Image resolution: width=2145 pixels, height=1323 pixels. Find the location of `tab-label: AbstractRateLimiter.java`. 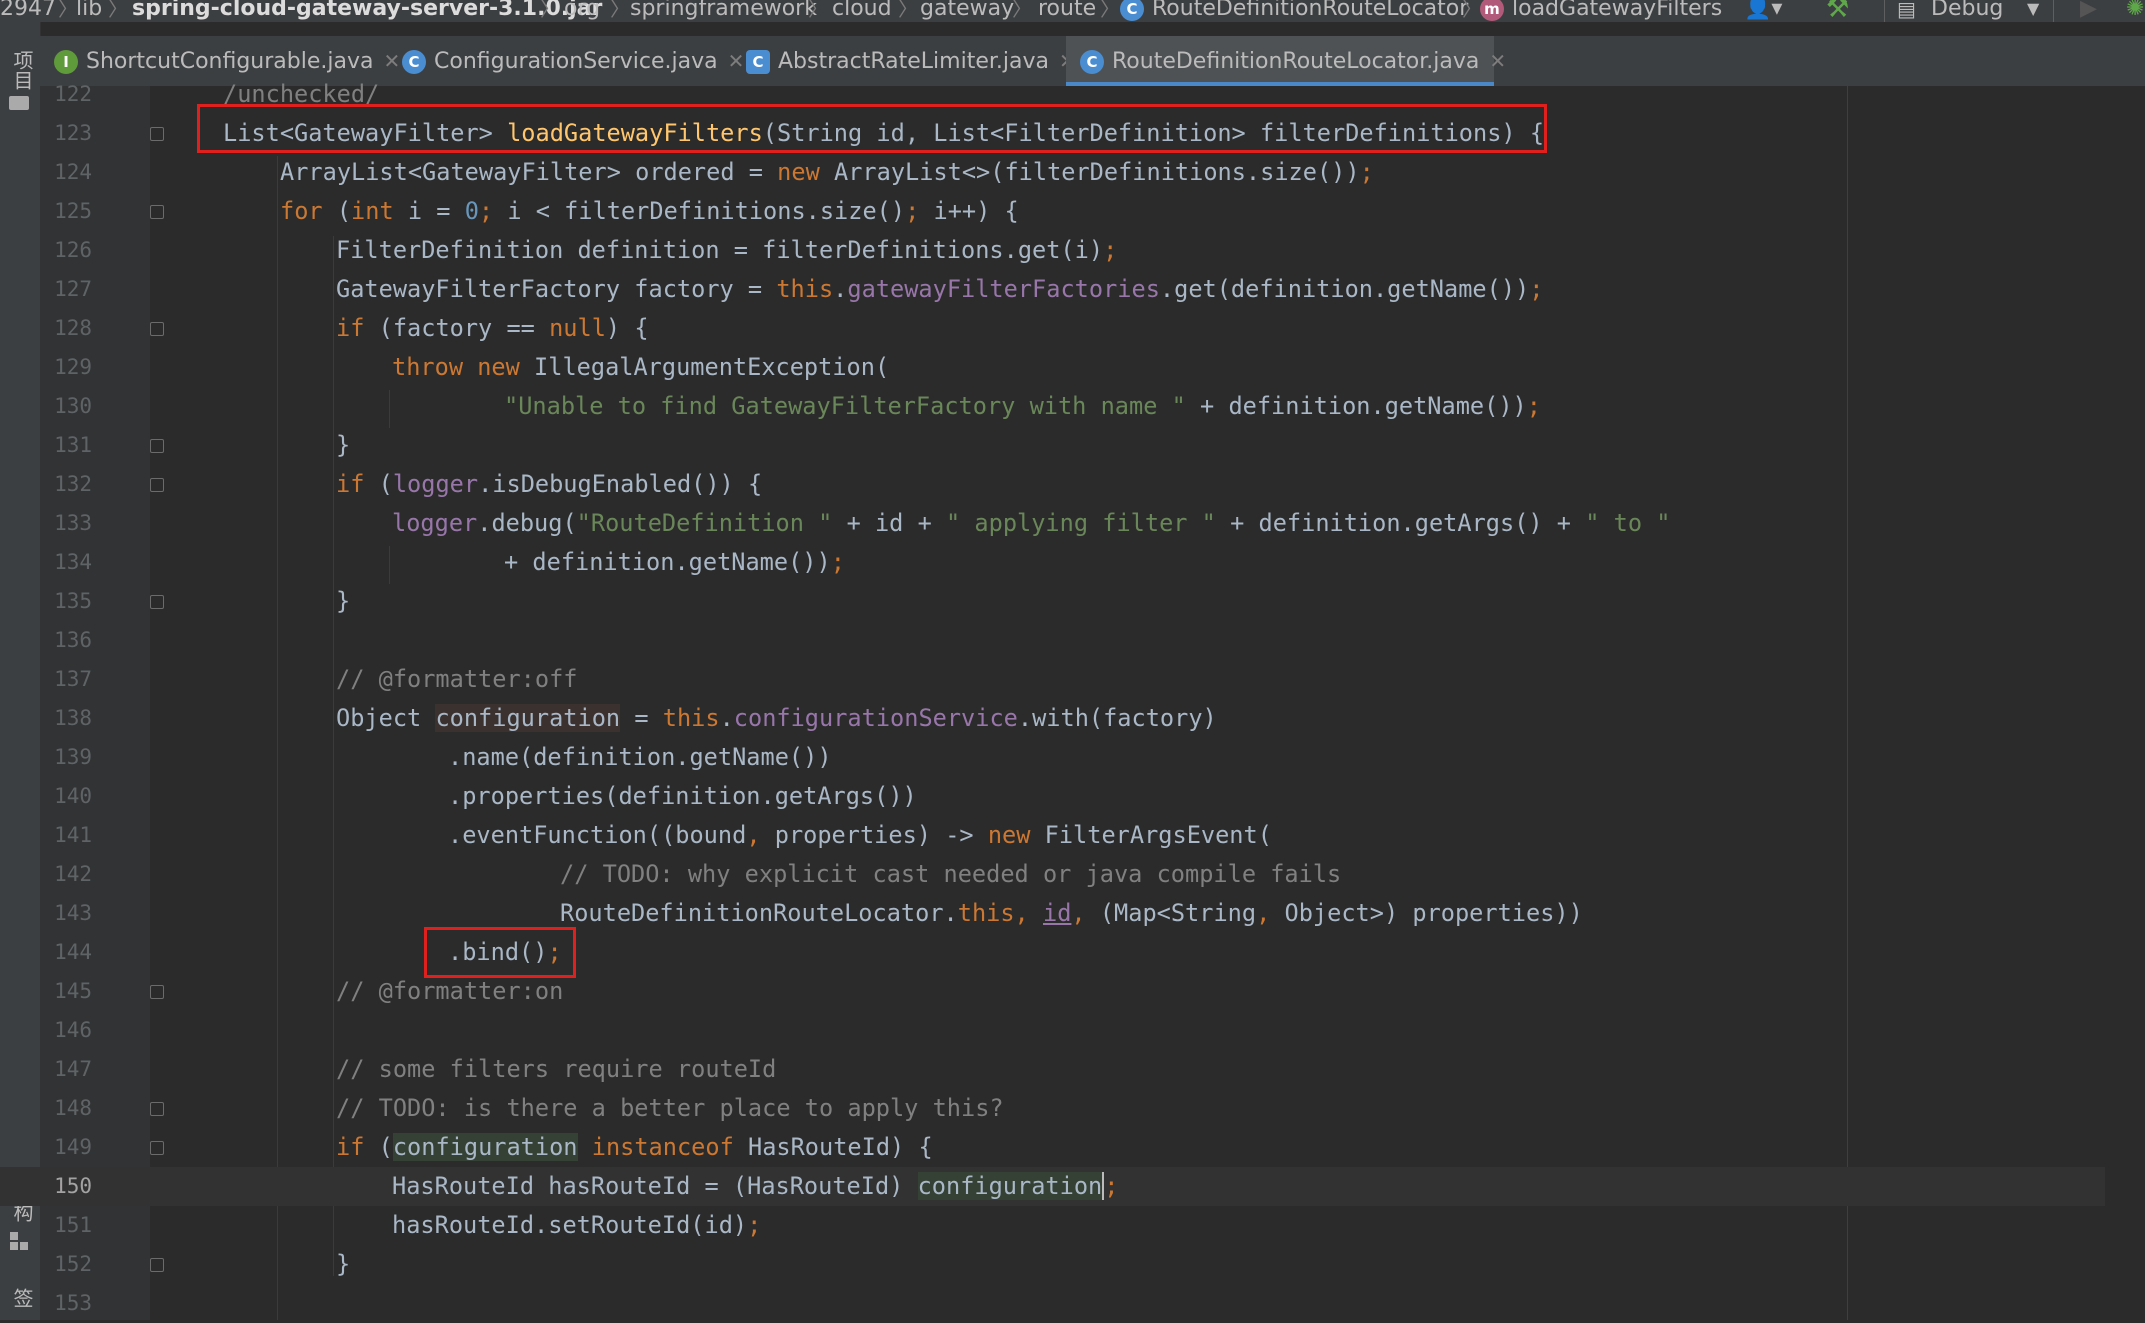

tab-label: AbstractRateLimiter.java is located at coordinates (913, 61).